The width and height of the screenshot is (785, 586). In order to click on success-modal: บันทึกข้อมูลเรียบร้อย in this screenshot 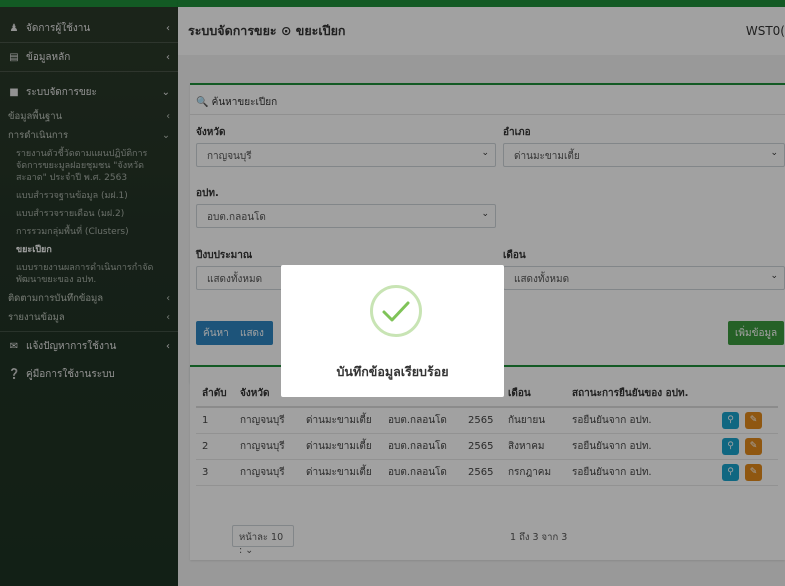, I will do `click(392, 331)`.